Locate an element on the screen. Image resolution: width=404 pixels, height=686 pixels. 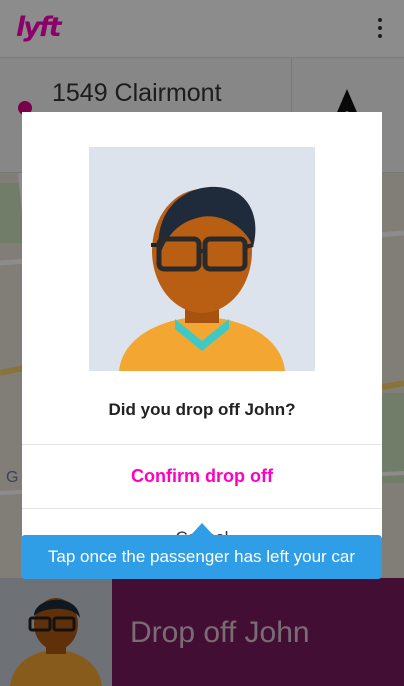
hint-tooltip: Tap once the passenger has left your car is located at coordinates (201, 557).